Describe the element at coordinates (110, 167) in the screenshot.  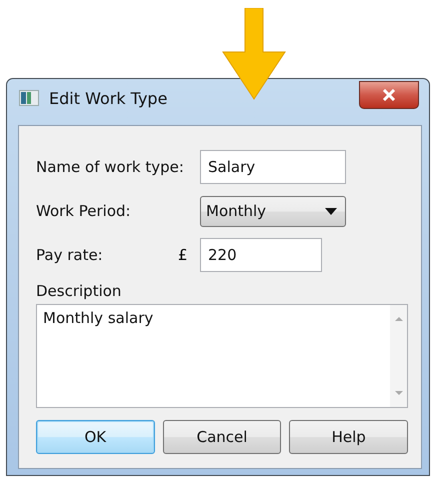
I see `field-label: Name of work type:` at that location.